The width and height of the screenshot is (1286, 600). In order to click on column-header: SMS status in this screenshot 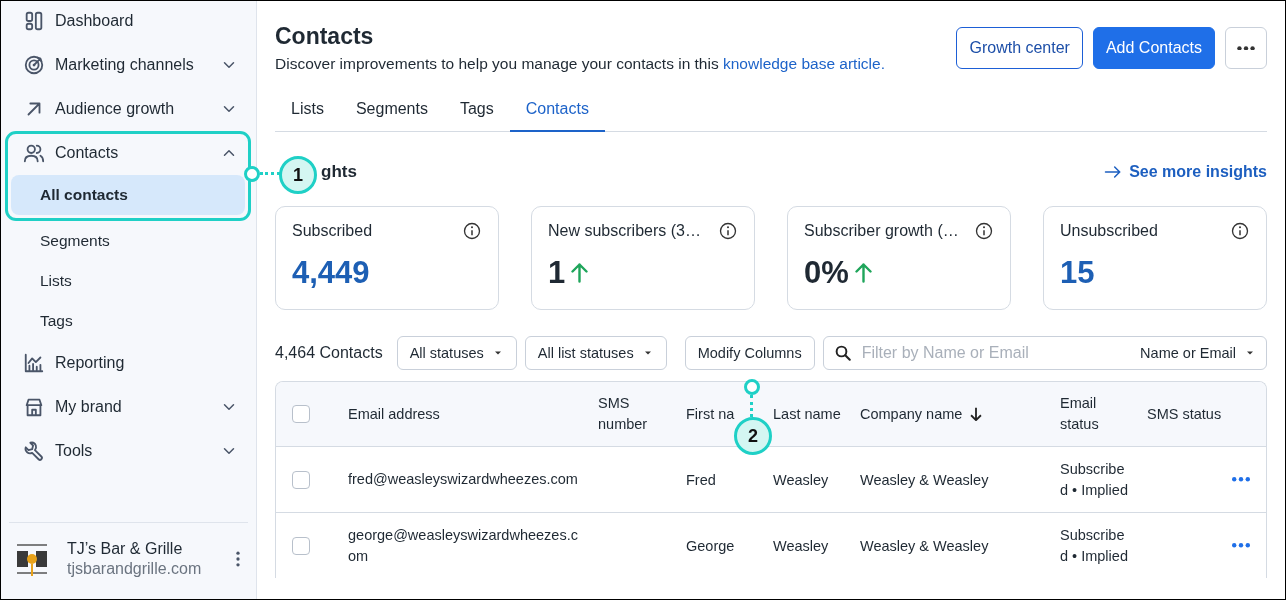, I will do `click(1184, 414)`.